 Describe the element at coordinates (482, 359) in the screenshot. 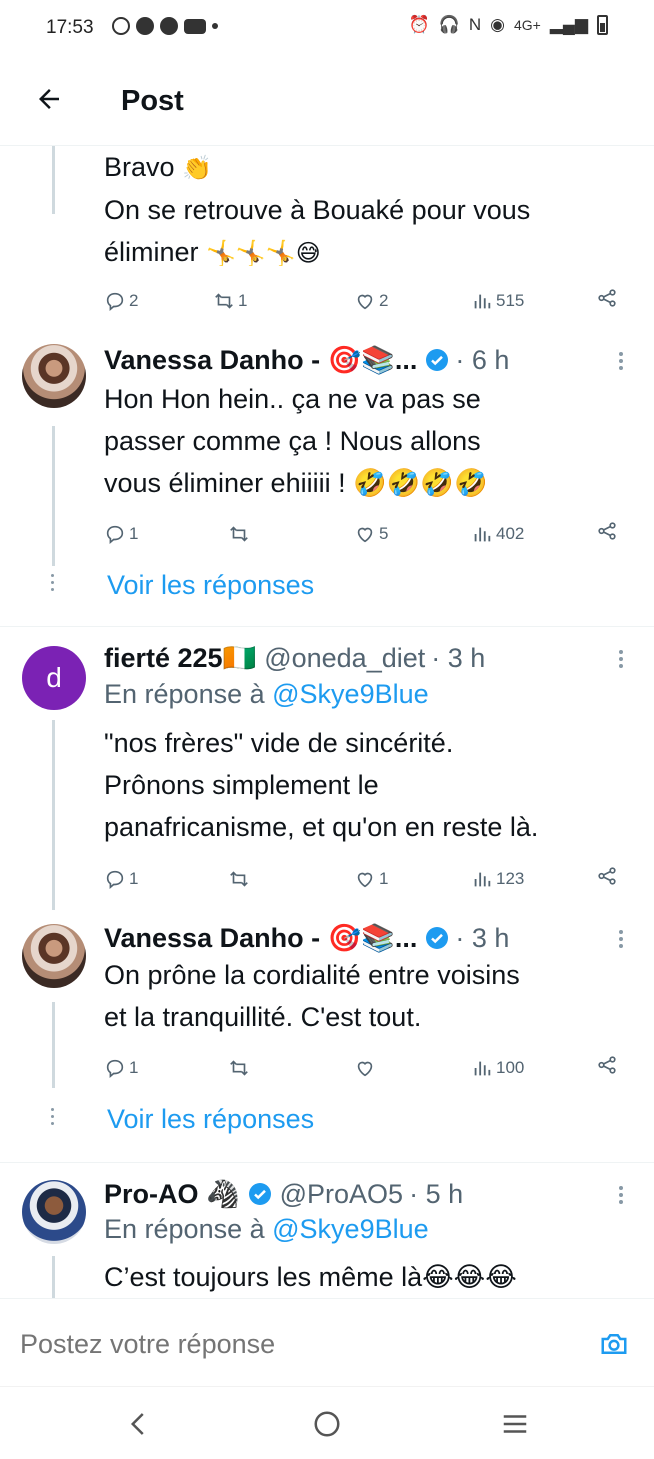

I see `tweet-time: · 6 h` at that location.